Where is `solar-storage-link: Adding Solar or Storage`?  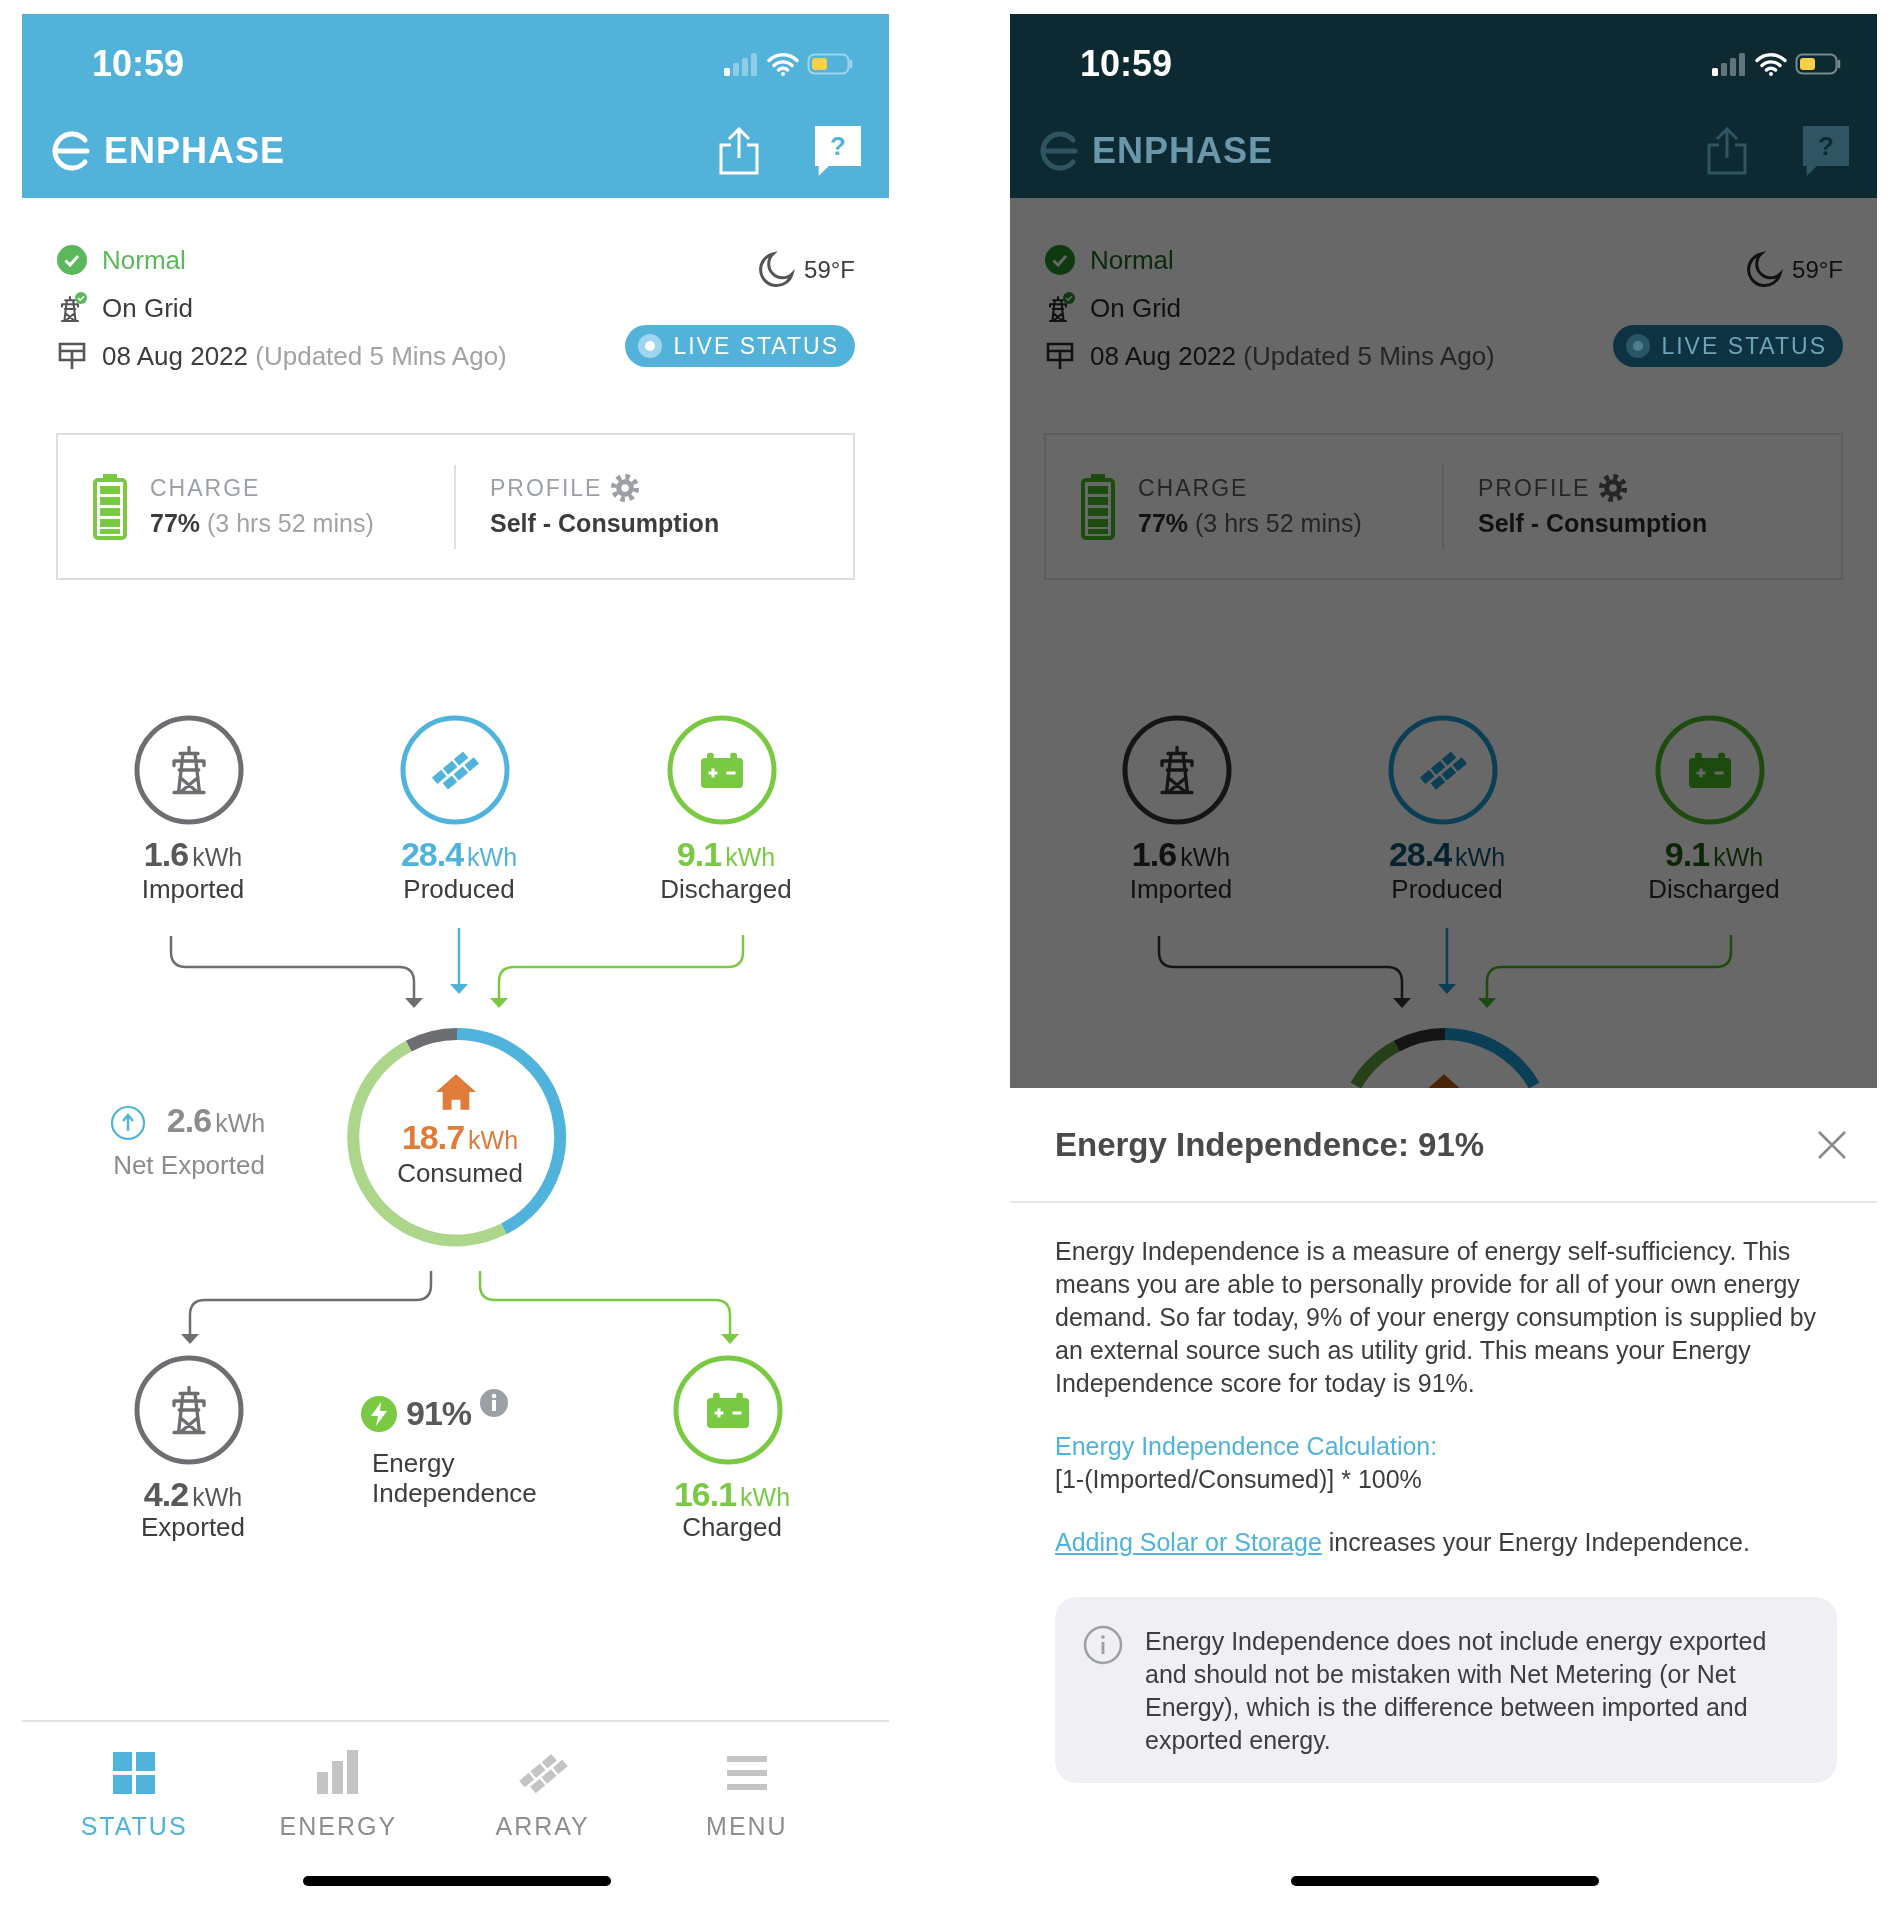
solar-storage-link: Adding Solar or Storage is located at coordinates (1188, 1542).